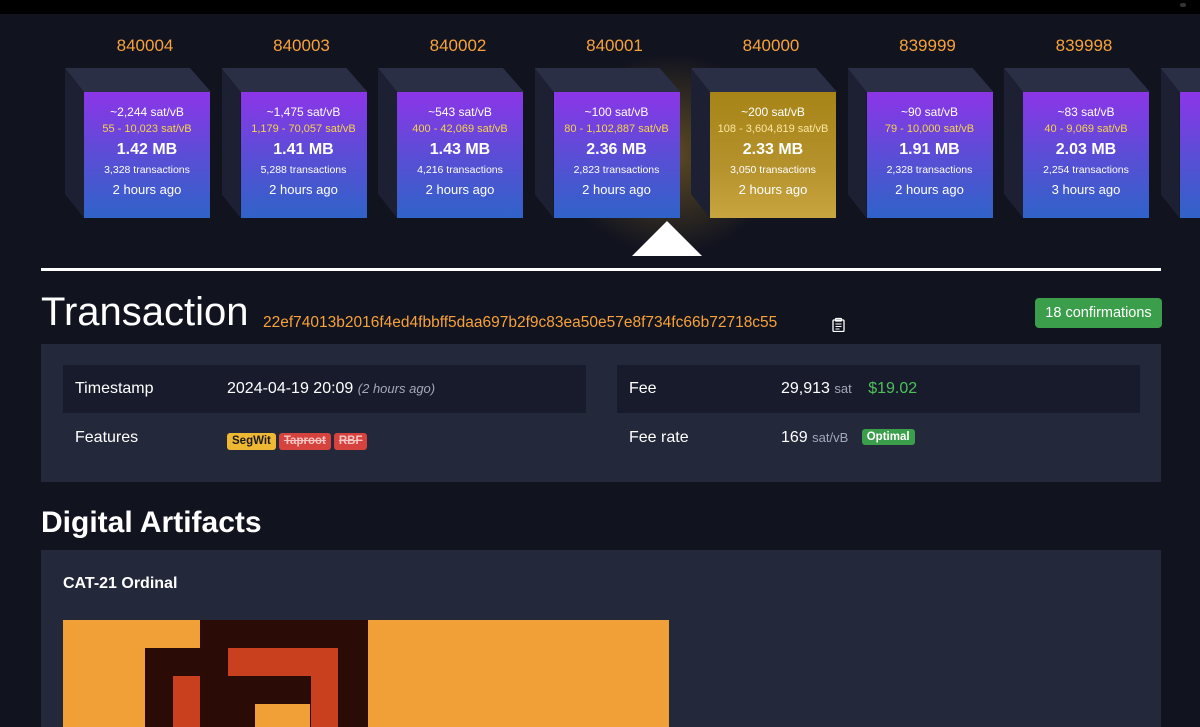 Image resolution: width=1200 pixels, height=727 pixels. I want to click on artifacts-title: Digital Artifacts, so click(151, 522).